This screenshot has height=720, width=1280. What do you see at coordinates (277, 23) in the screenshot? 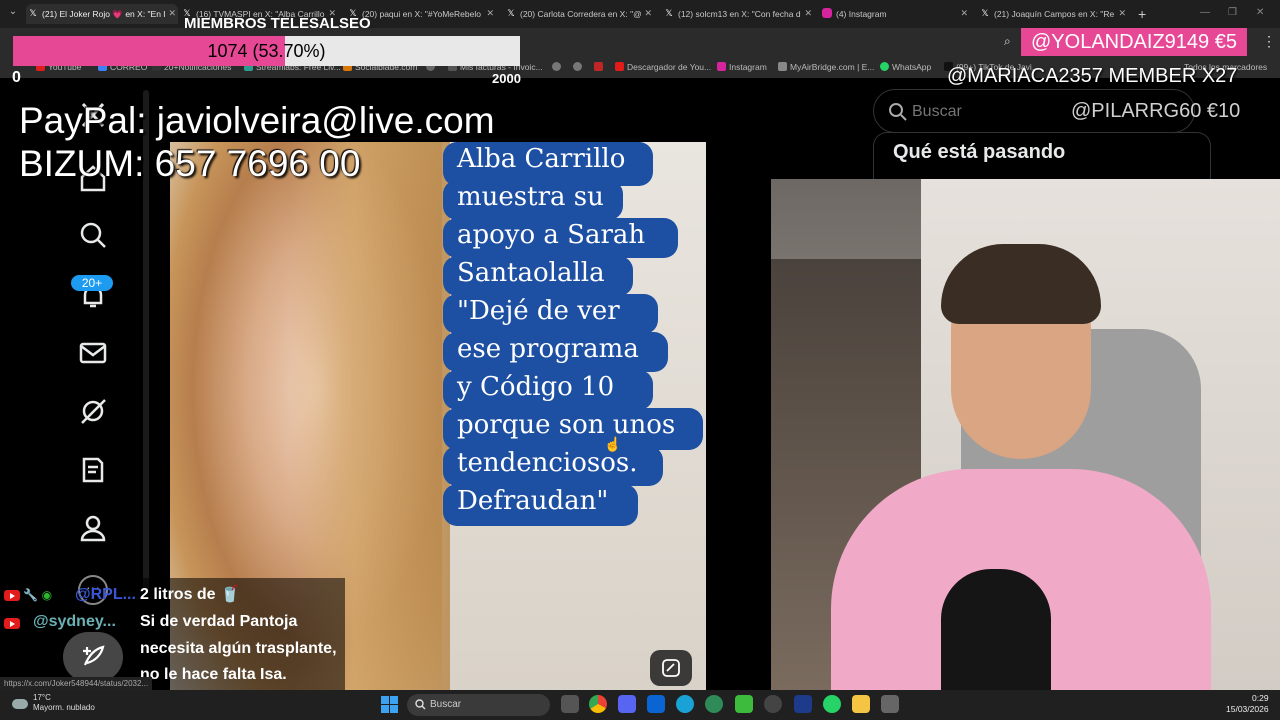
I see `members-goal-title: MIEMBROS TELESALSEO` at bounding box center [277, 23].